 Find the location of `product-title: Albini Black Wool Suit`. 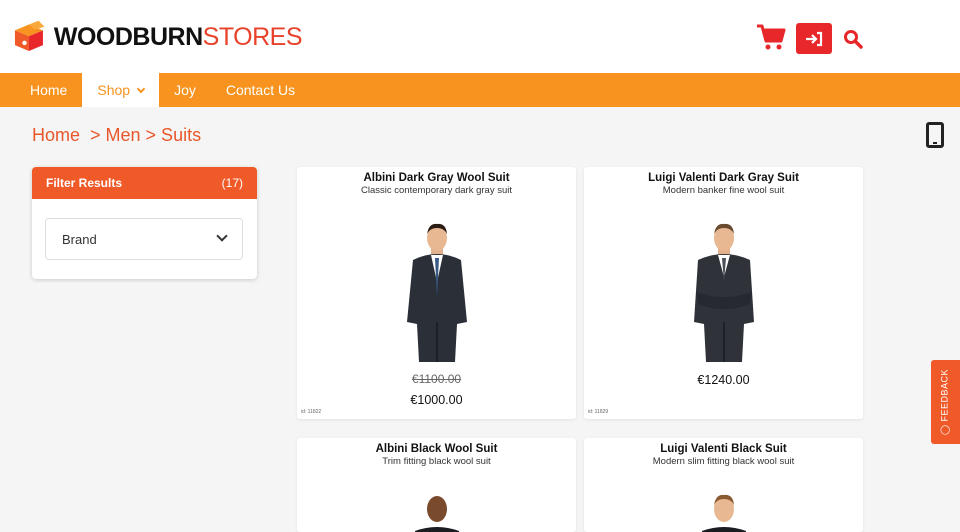

product-title: Albini Black Wool Suit is located at coordinates (436, 449).